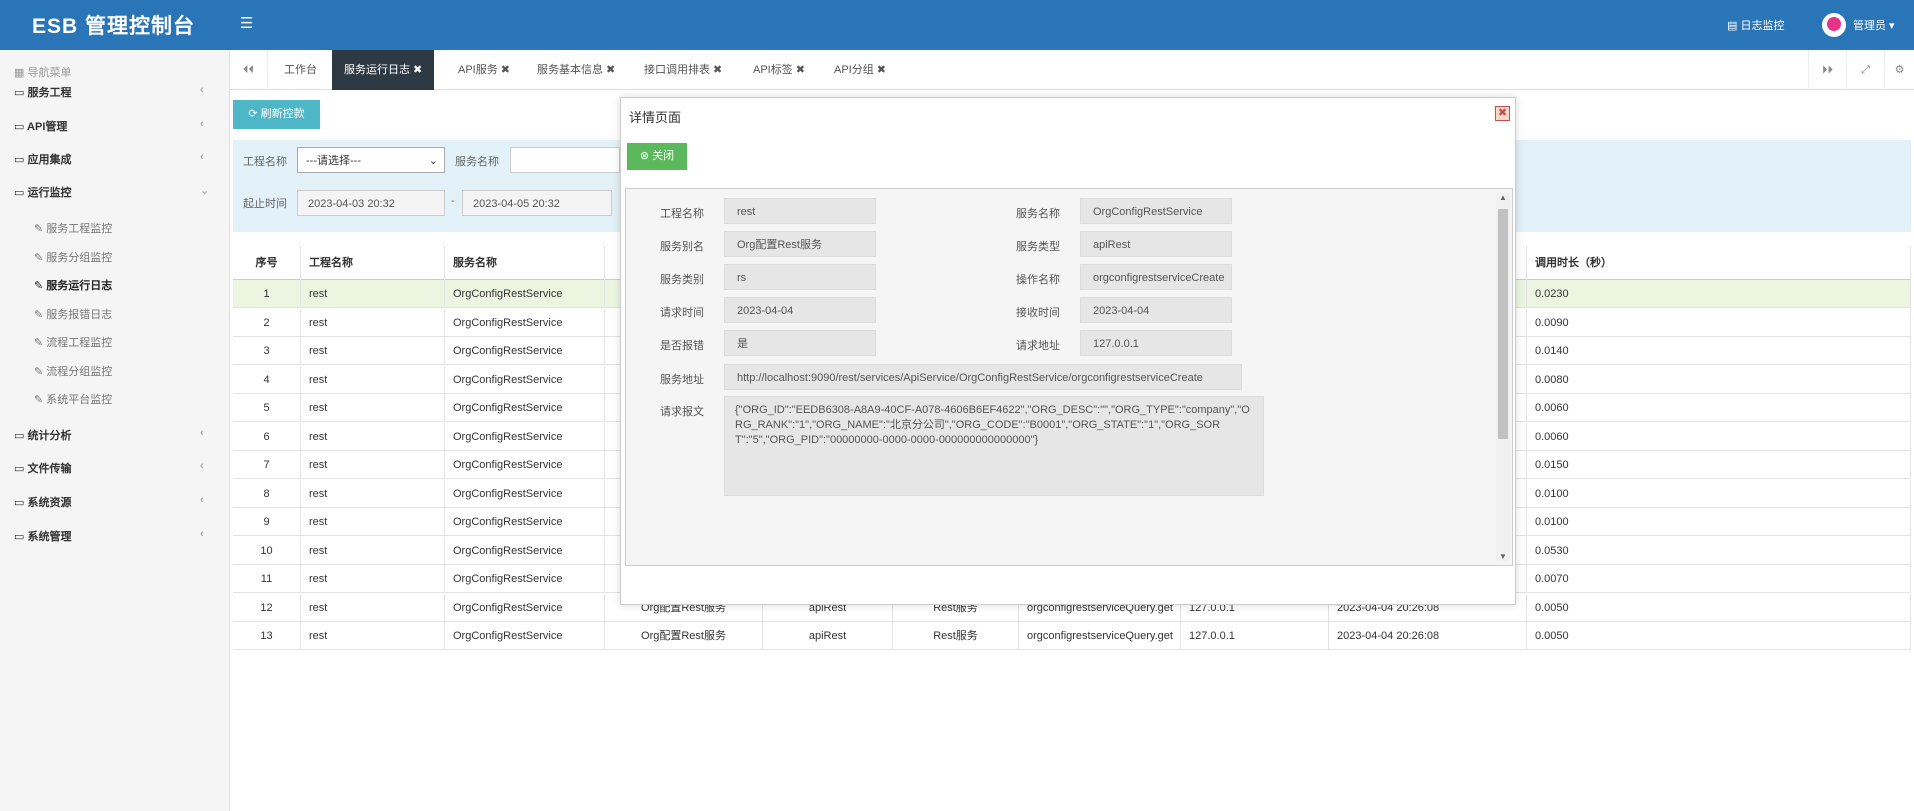  What do you see at coordinates (73, 257) in the screenshot?
I see `sidebar-item-service-group-monitor: ✎ 服务分组监控` at bounding box center [73, 257].